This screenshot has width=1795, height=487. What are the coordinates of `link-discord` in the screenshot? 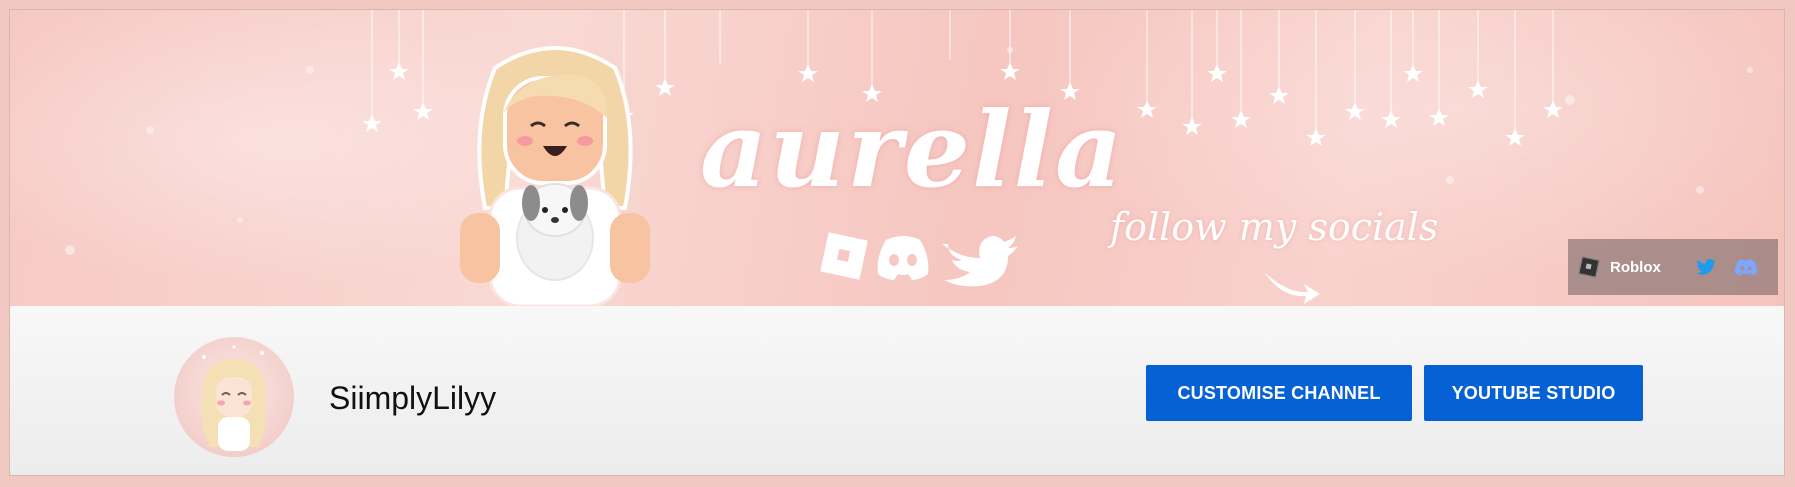 It's located at (1746, 267).